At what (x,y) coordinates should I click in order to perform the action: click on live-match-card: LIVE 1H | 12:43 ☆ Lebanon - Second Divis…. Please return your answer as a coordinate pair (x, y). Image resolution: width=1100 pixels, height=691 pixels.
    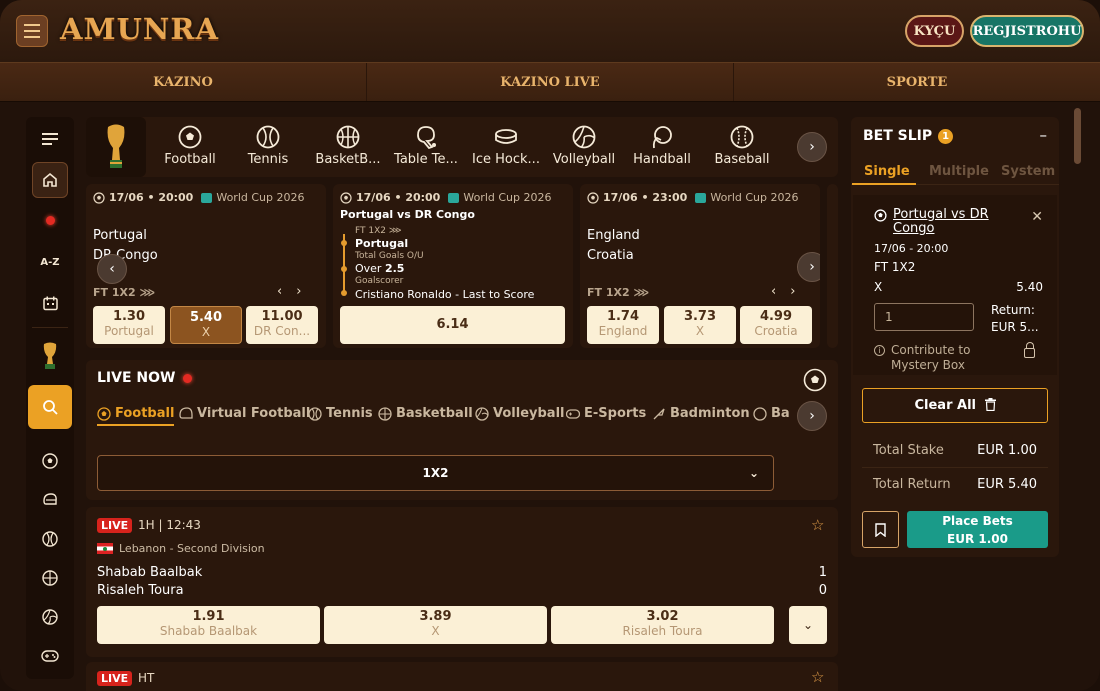
    Looking at the image, I should click on (462, 582).